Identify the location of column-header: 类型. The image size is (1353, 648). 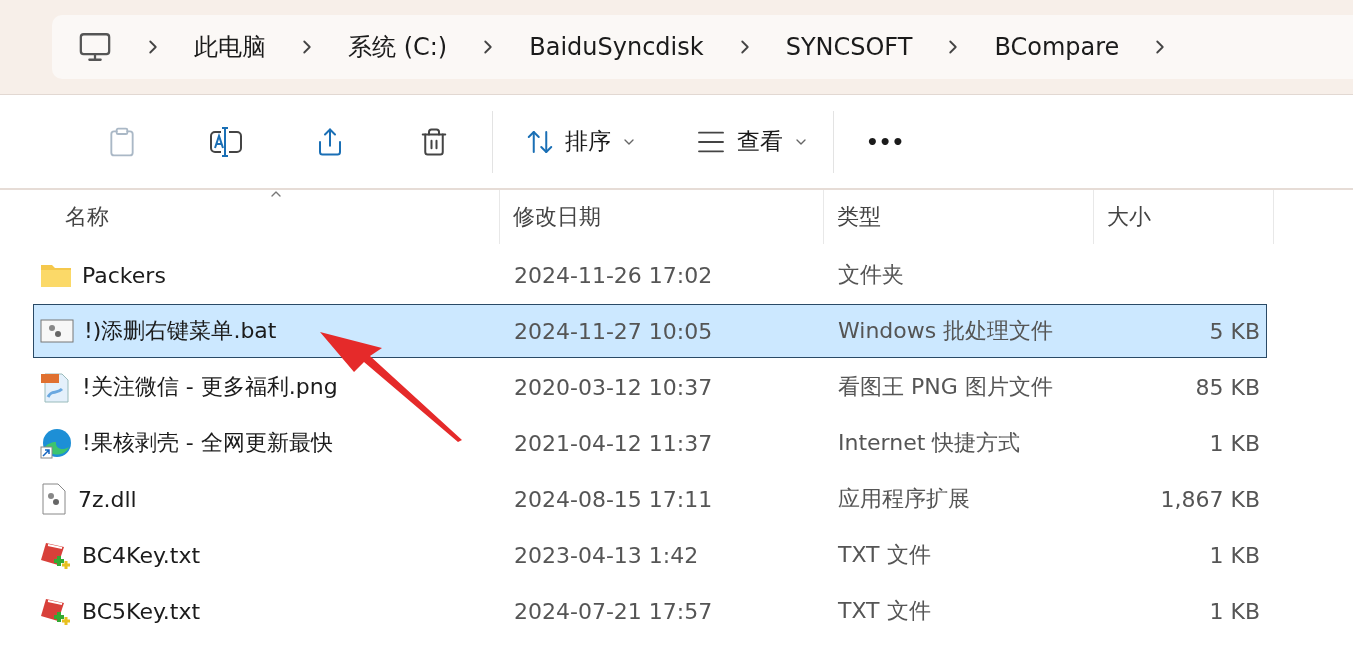
(959, 217).